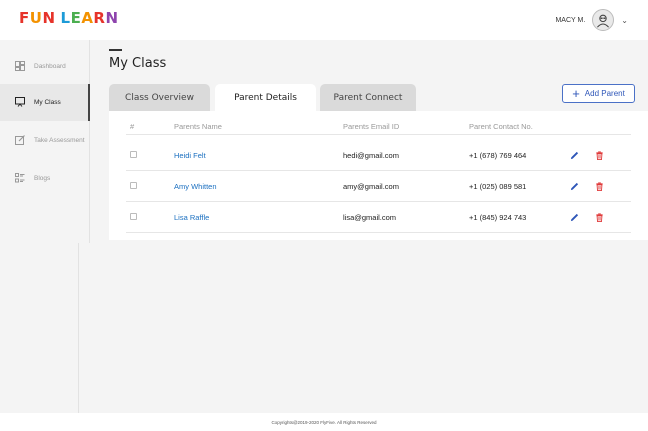  I want to click on title-accent, so click(115, 50).